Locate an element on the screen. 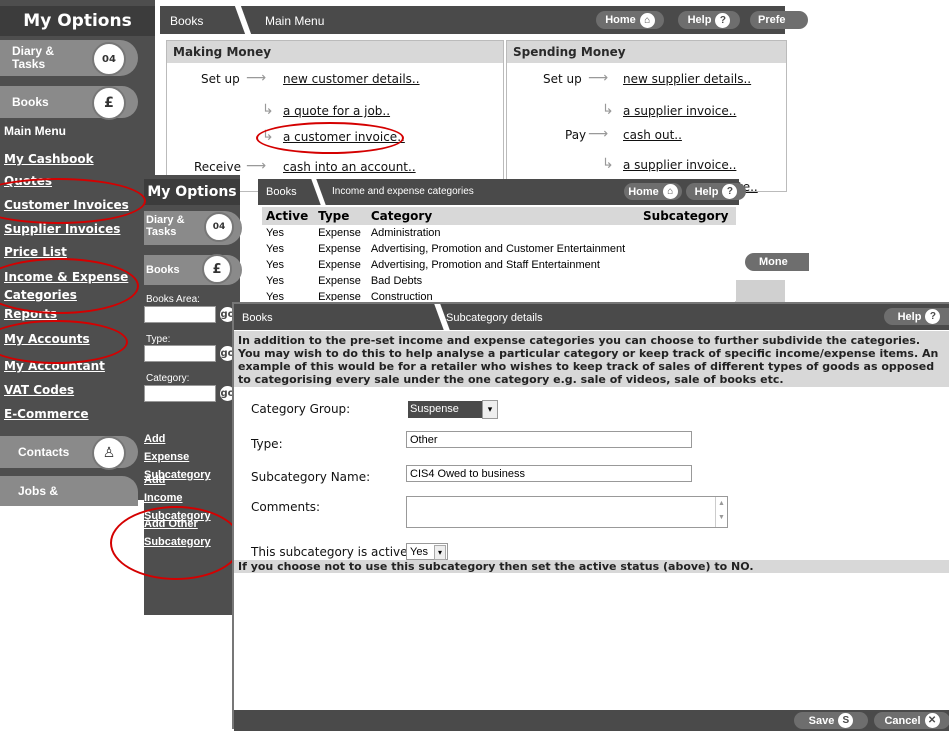 The height and width of the screenshot is (731, 949). front-tab-books: Books is located at coordinates (257, 318).